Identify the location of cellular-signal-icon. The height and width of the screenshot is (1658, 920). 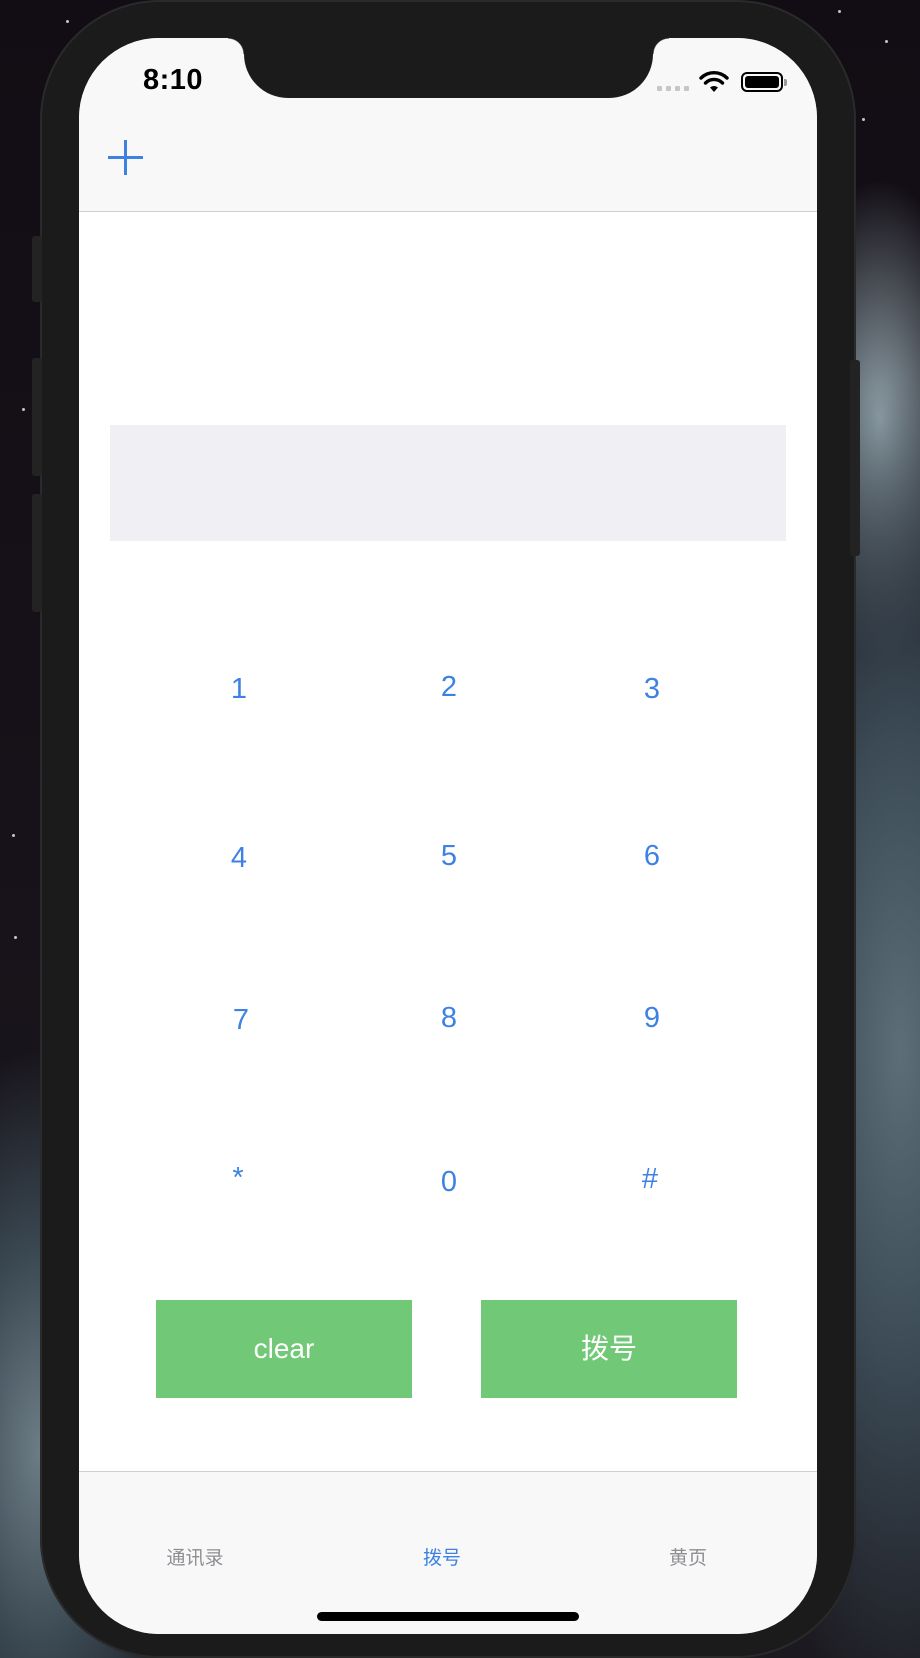
(673, 88).